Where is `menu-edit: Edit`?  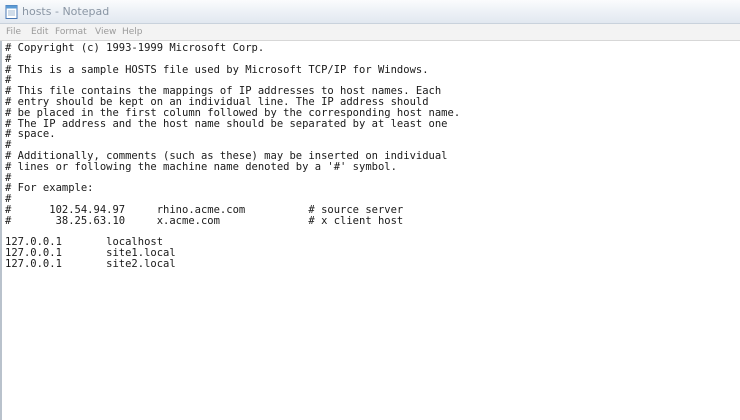 menu-edit: Edit is located at coordinates (39, 32).